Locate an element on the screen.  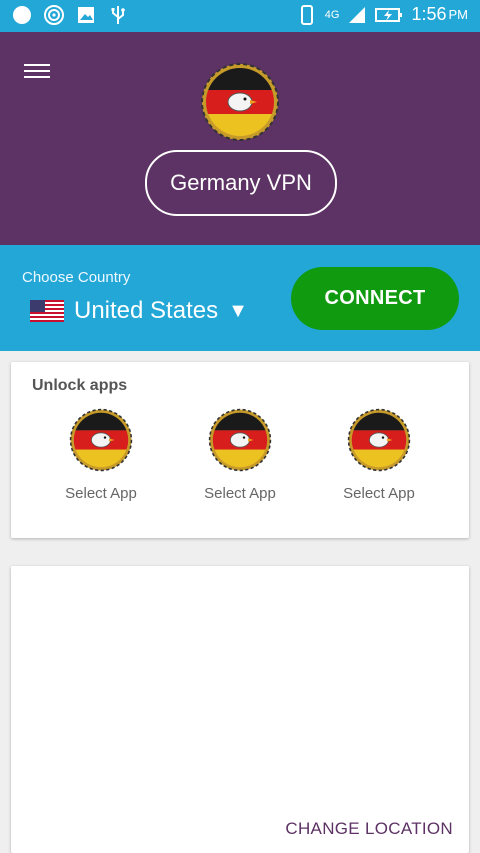
phone-icon is located at coordinates (306, 14).